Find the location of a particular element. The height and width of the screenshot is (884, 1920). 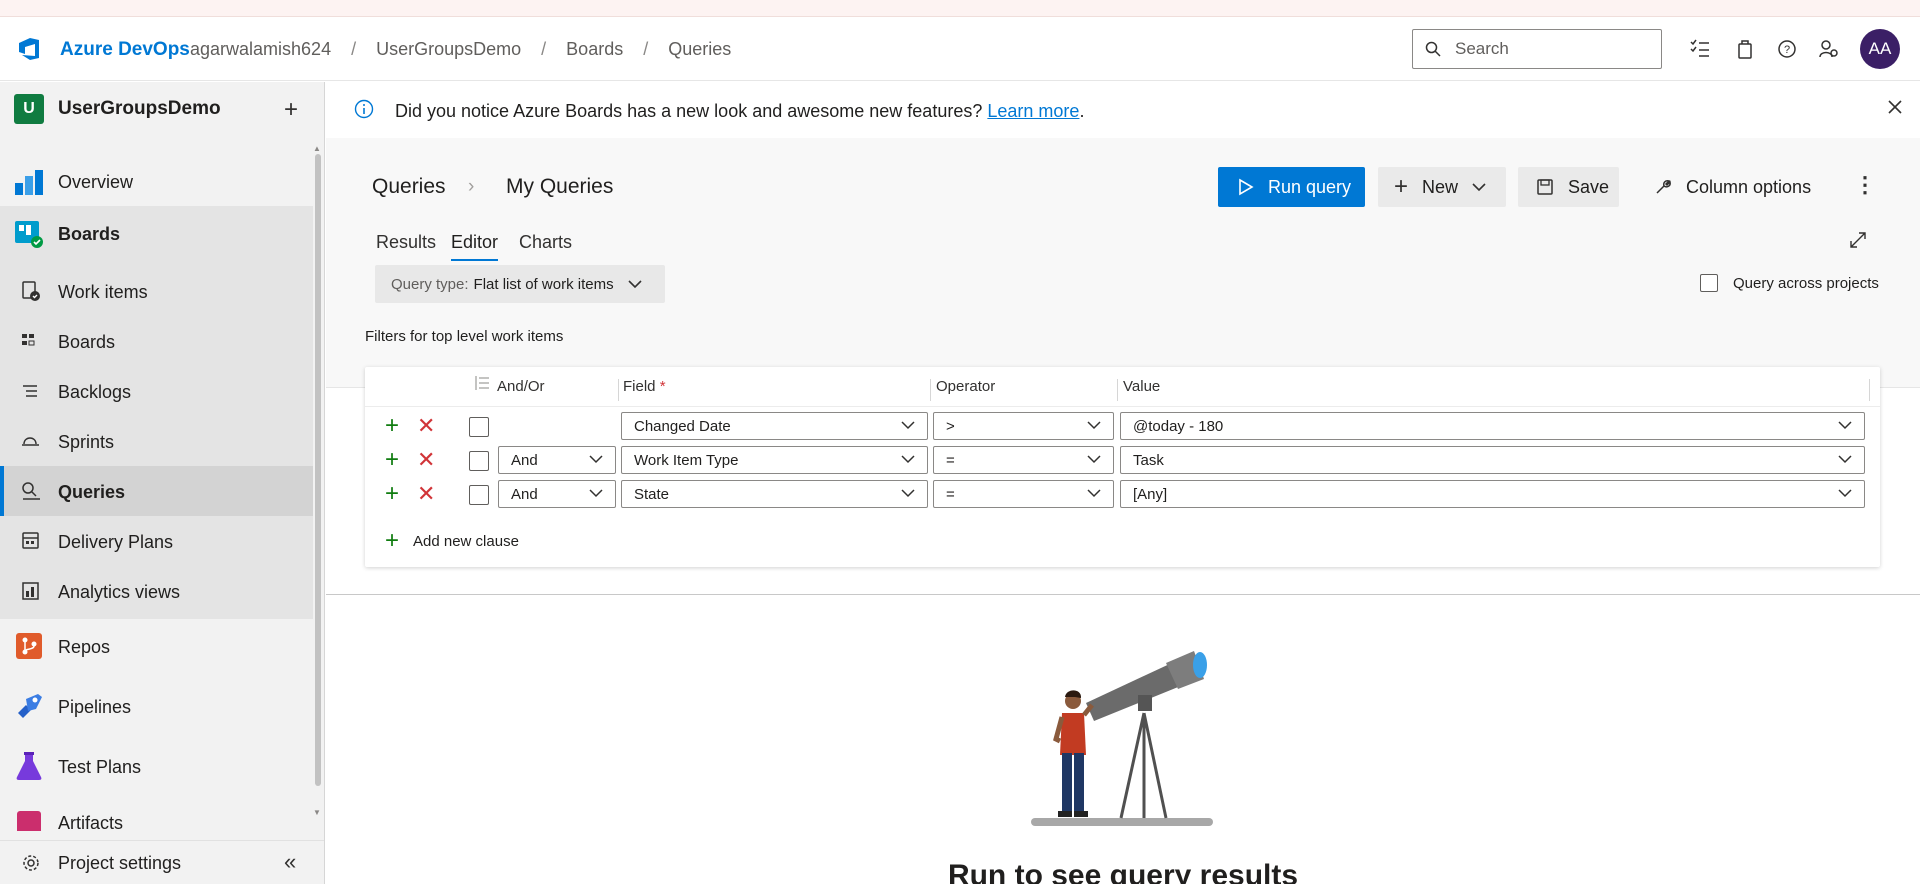

field-dropdown: State is located at coordinates (774, 494).